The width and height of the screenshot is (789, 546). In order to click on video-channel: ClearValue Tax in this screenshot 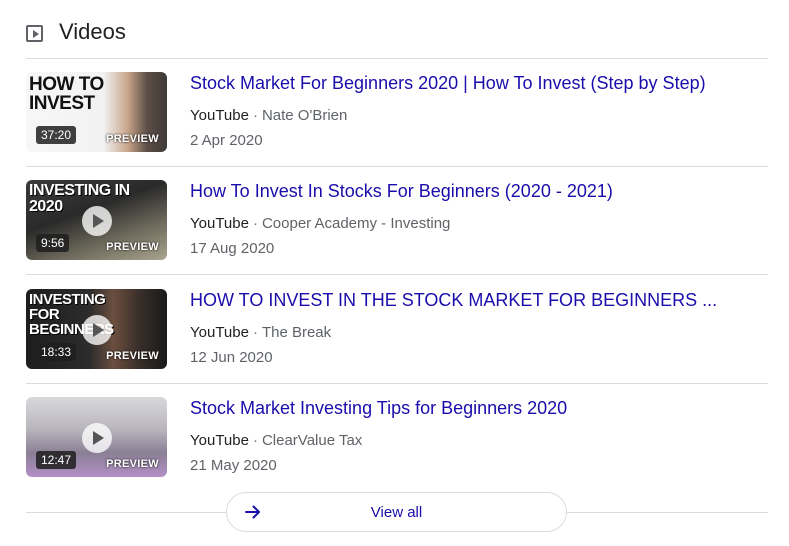, I will do `click(312, 440)`.